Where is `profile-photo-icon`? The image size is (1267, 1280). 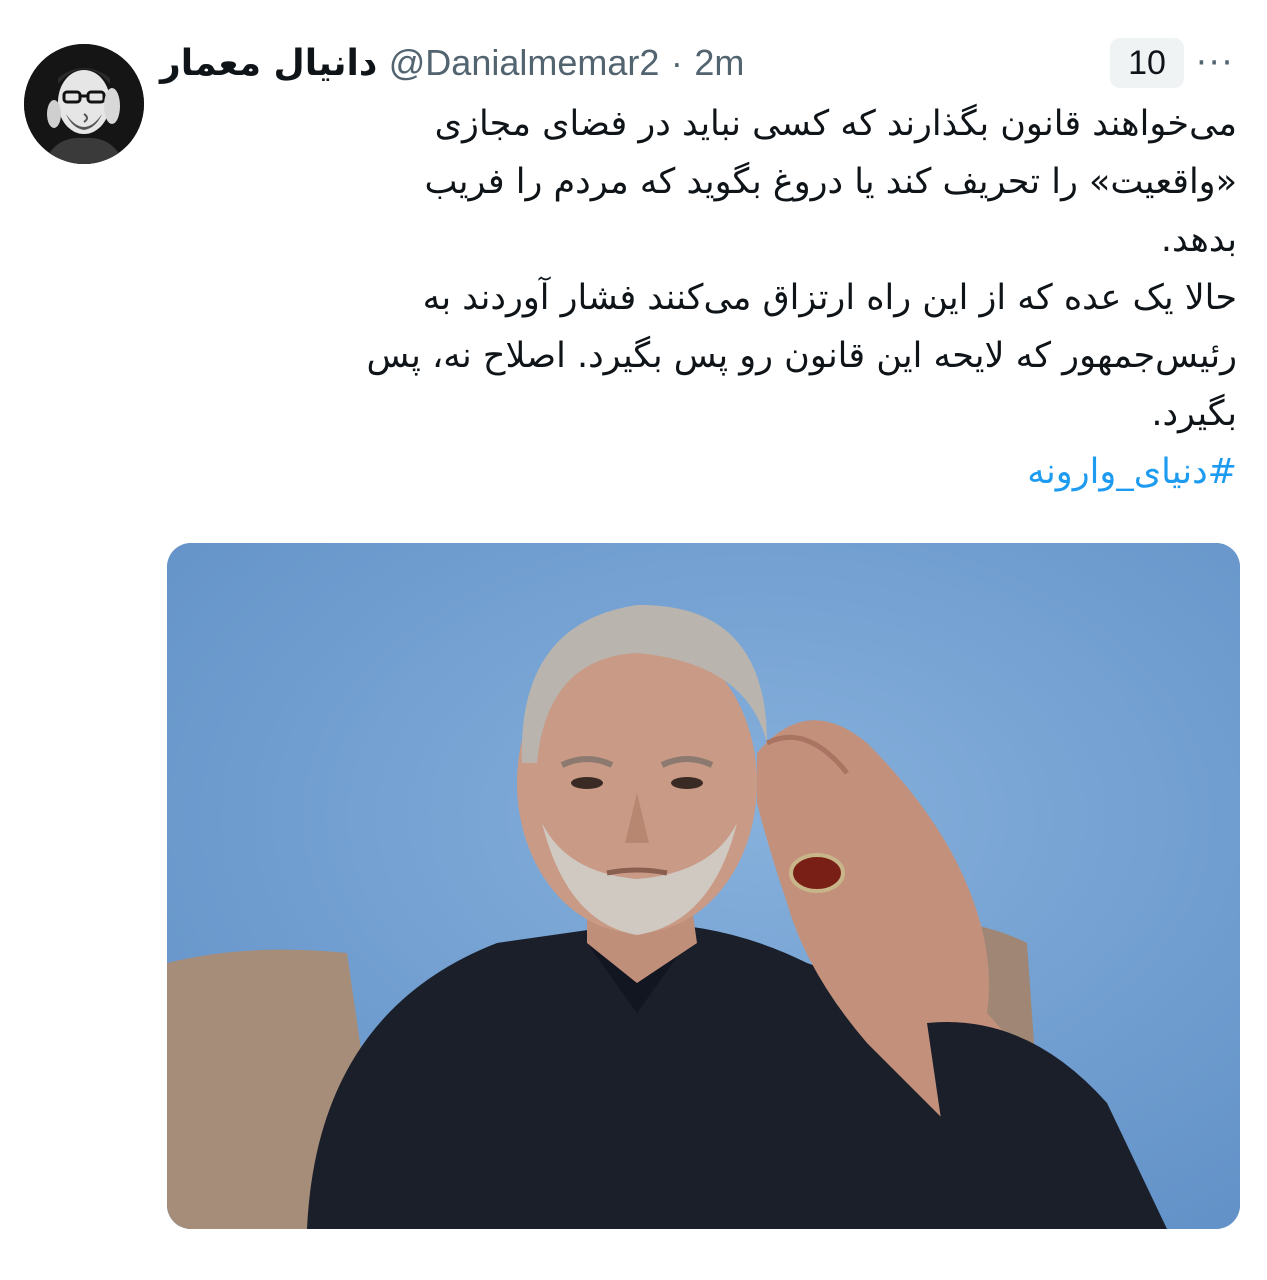
profile-photo-icon is located at coordinates (84, 104).